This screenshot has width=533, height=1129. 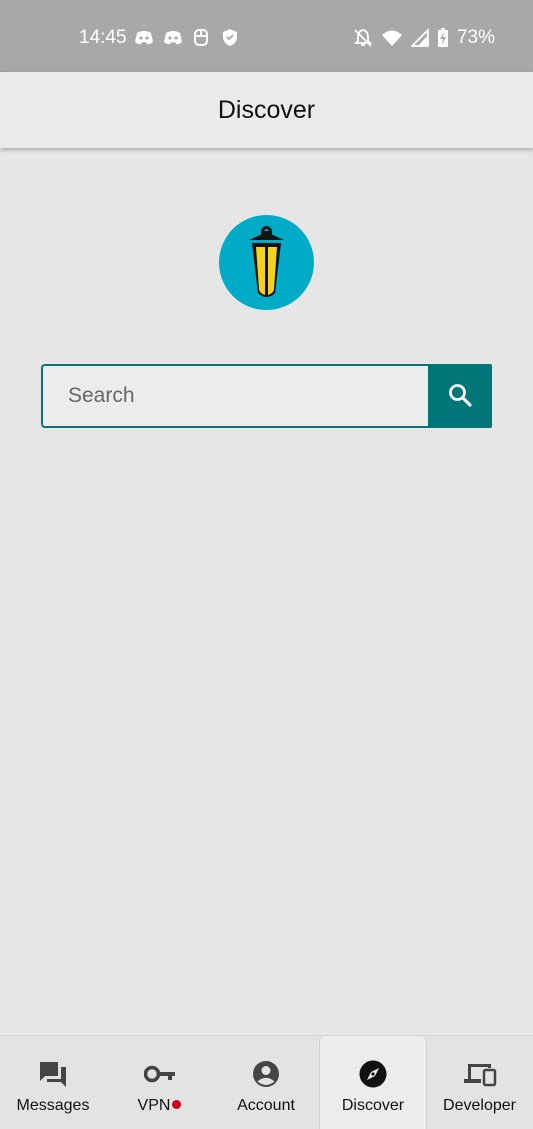 I want to click on search-button, so click(x=460, y=396).